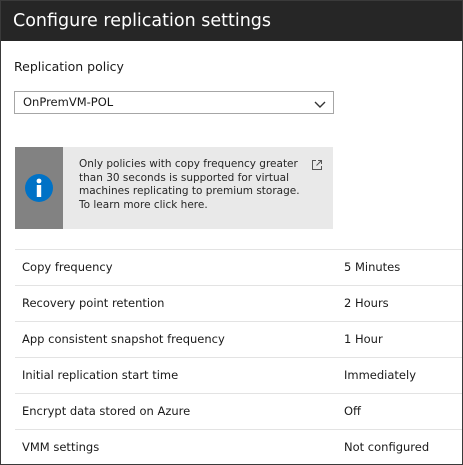  What do you see at coordinates (372, 267) in the screenshot?
I see `setting-value: 5 Minutes` at bounding box center [372, 267].